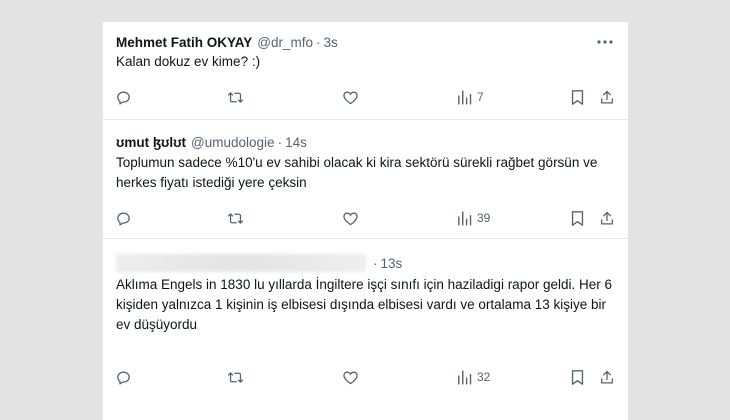 This screenshot has height=420, width=730. Describe the element at coordinates (233, 142) in the screenshot. I see `author-handle: @umudologie` at that location.